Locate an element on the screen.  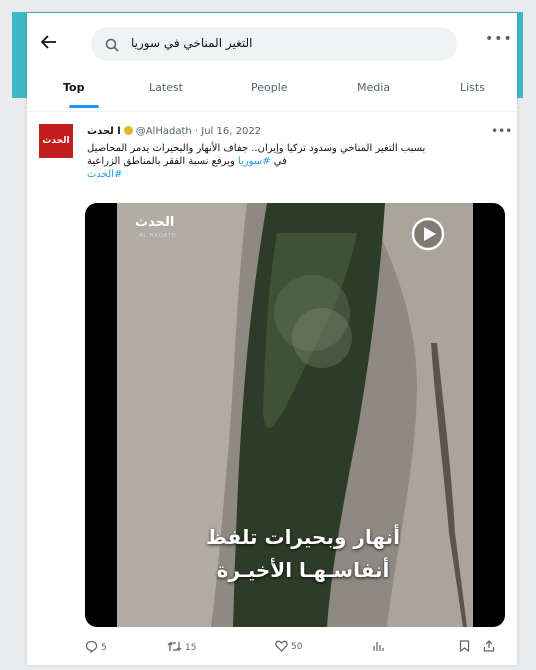
tweet-actions: 5 15 50 is located at coordinates (272, 648).